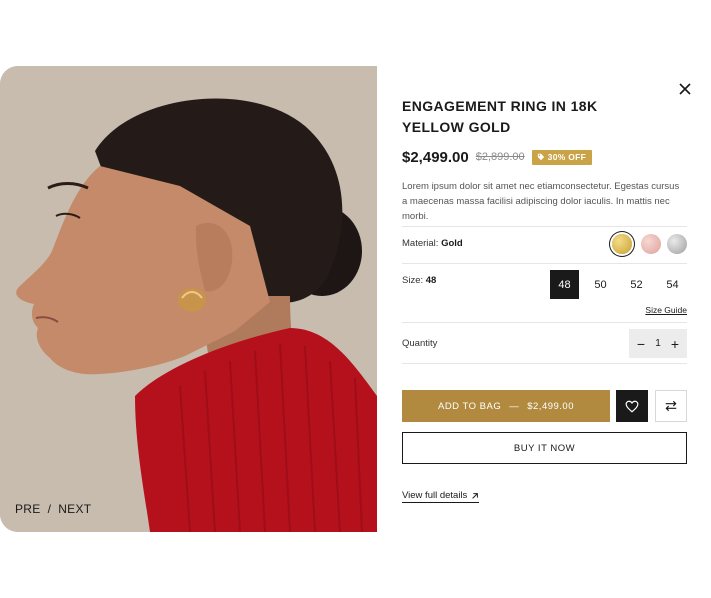  I want to click on view-full-details-link: View full details, so click(441, 496).